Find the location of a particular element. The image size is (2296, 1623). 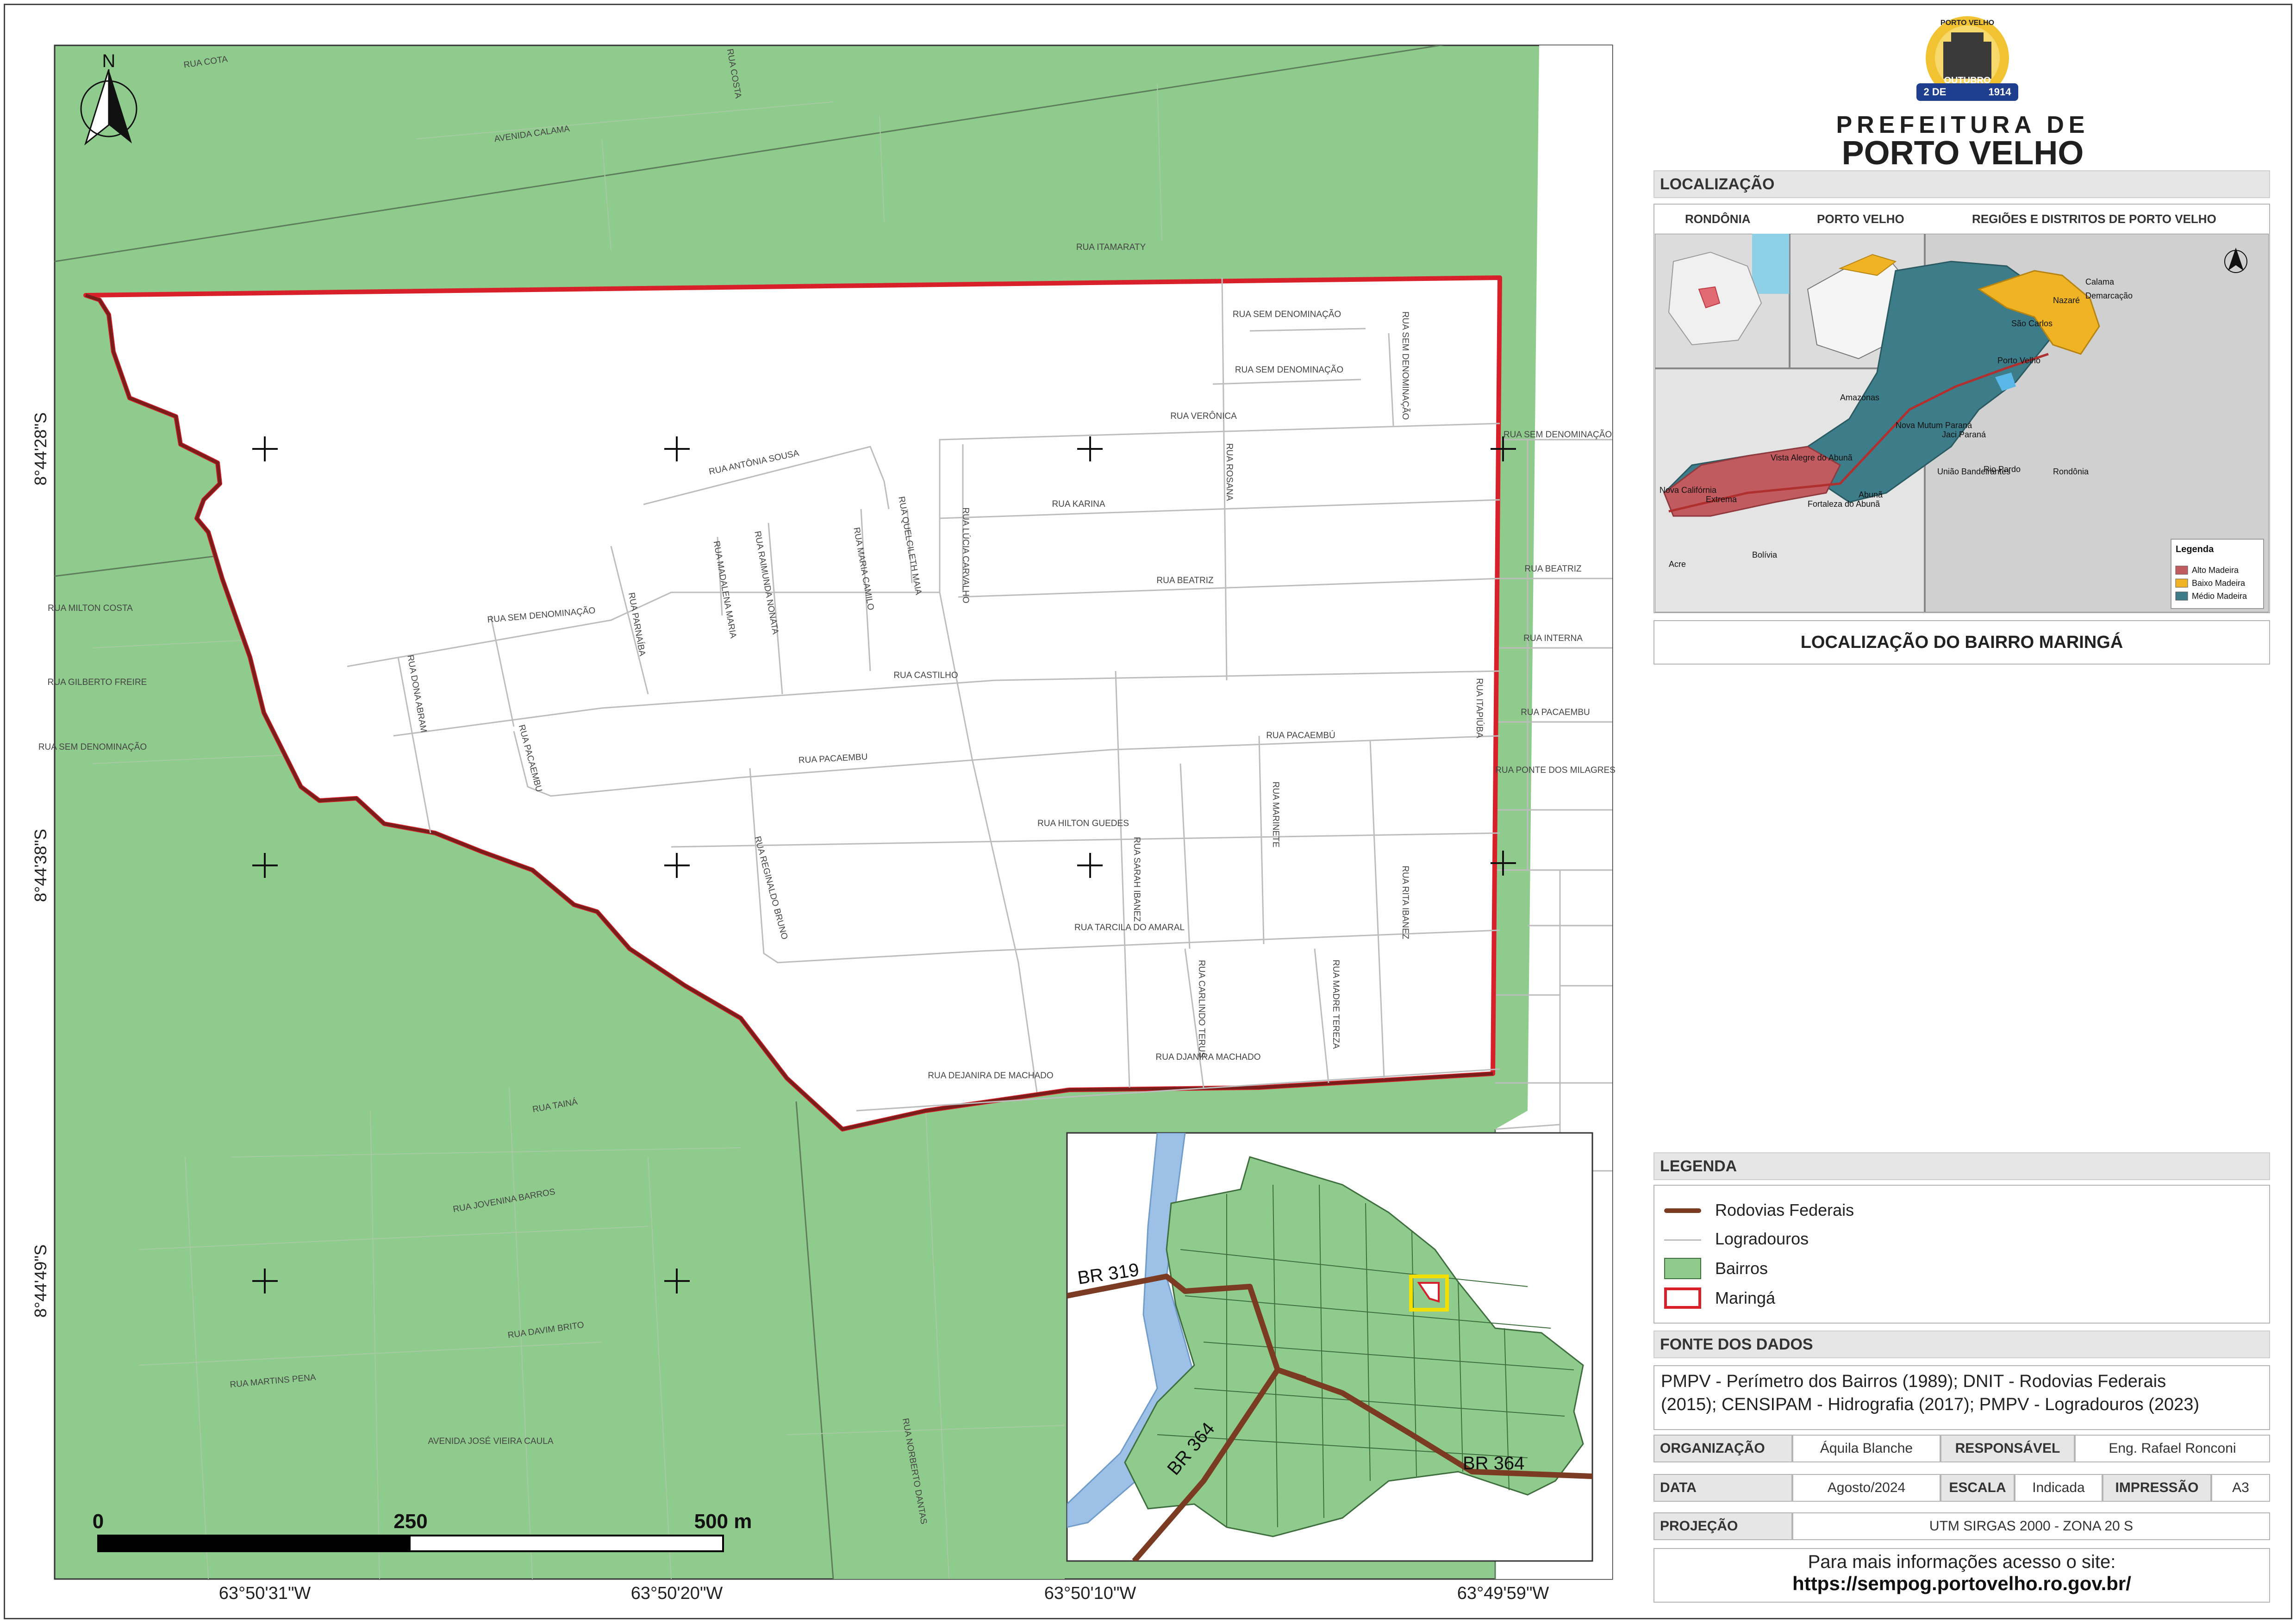

place-label: Bolívia is located at coordinates (1765, 555).